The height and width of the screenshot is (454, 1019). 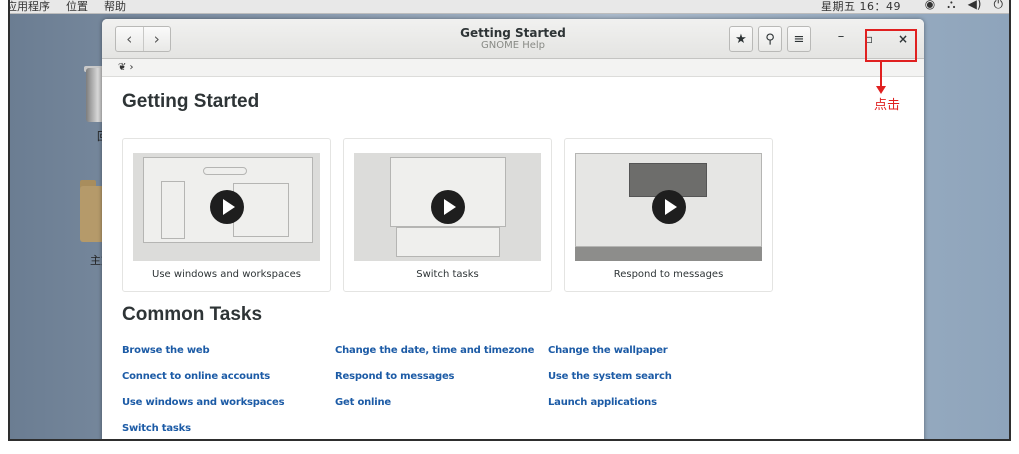 What do you see at coordinates (115, 7) in the screenshot?
I see `help-menu: 帮助` at bounding box center [115, 7].